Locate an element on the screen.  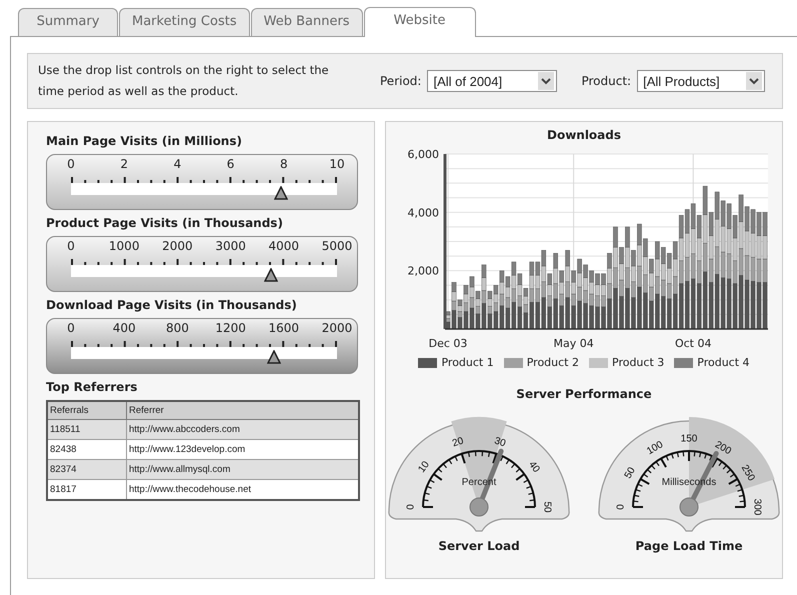
table-cell: 81817 is located at coordinates (86, 490).